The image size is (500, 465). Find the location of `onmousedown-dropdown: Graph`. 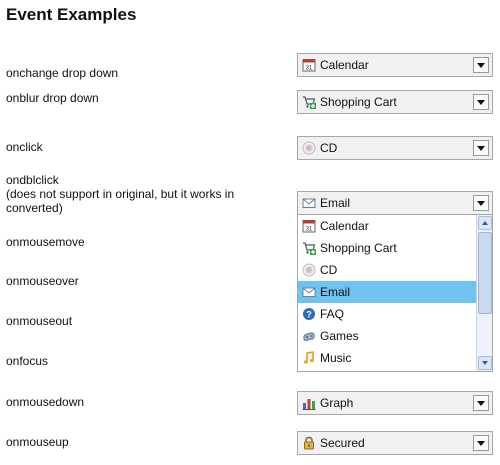

onmousedown-dropdown: Graph is located at coordinates (395, 403).